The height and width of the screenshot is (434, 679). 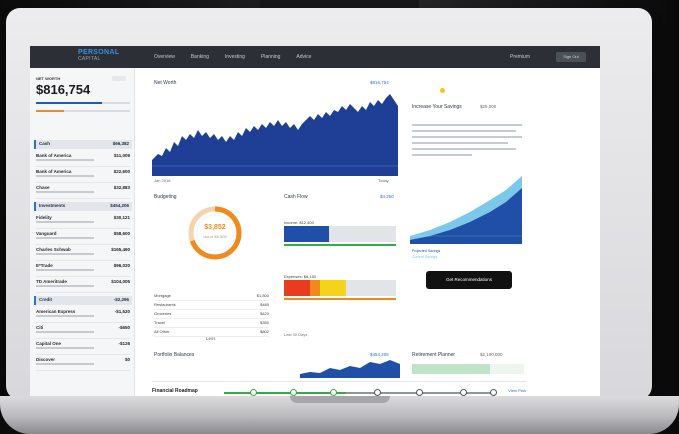 What do you see at coordinates (275, 133) in the screenshot?
I see `networth-area-chart` at bounding box center [275, 133].